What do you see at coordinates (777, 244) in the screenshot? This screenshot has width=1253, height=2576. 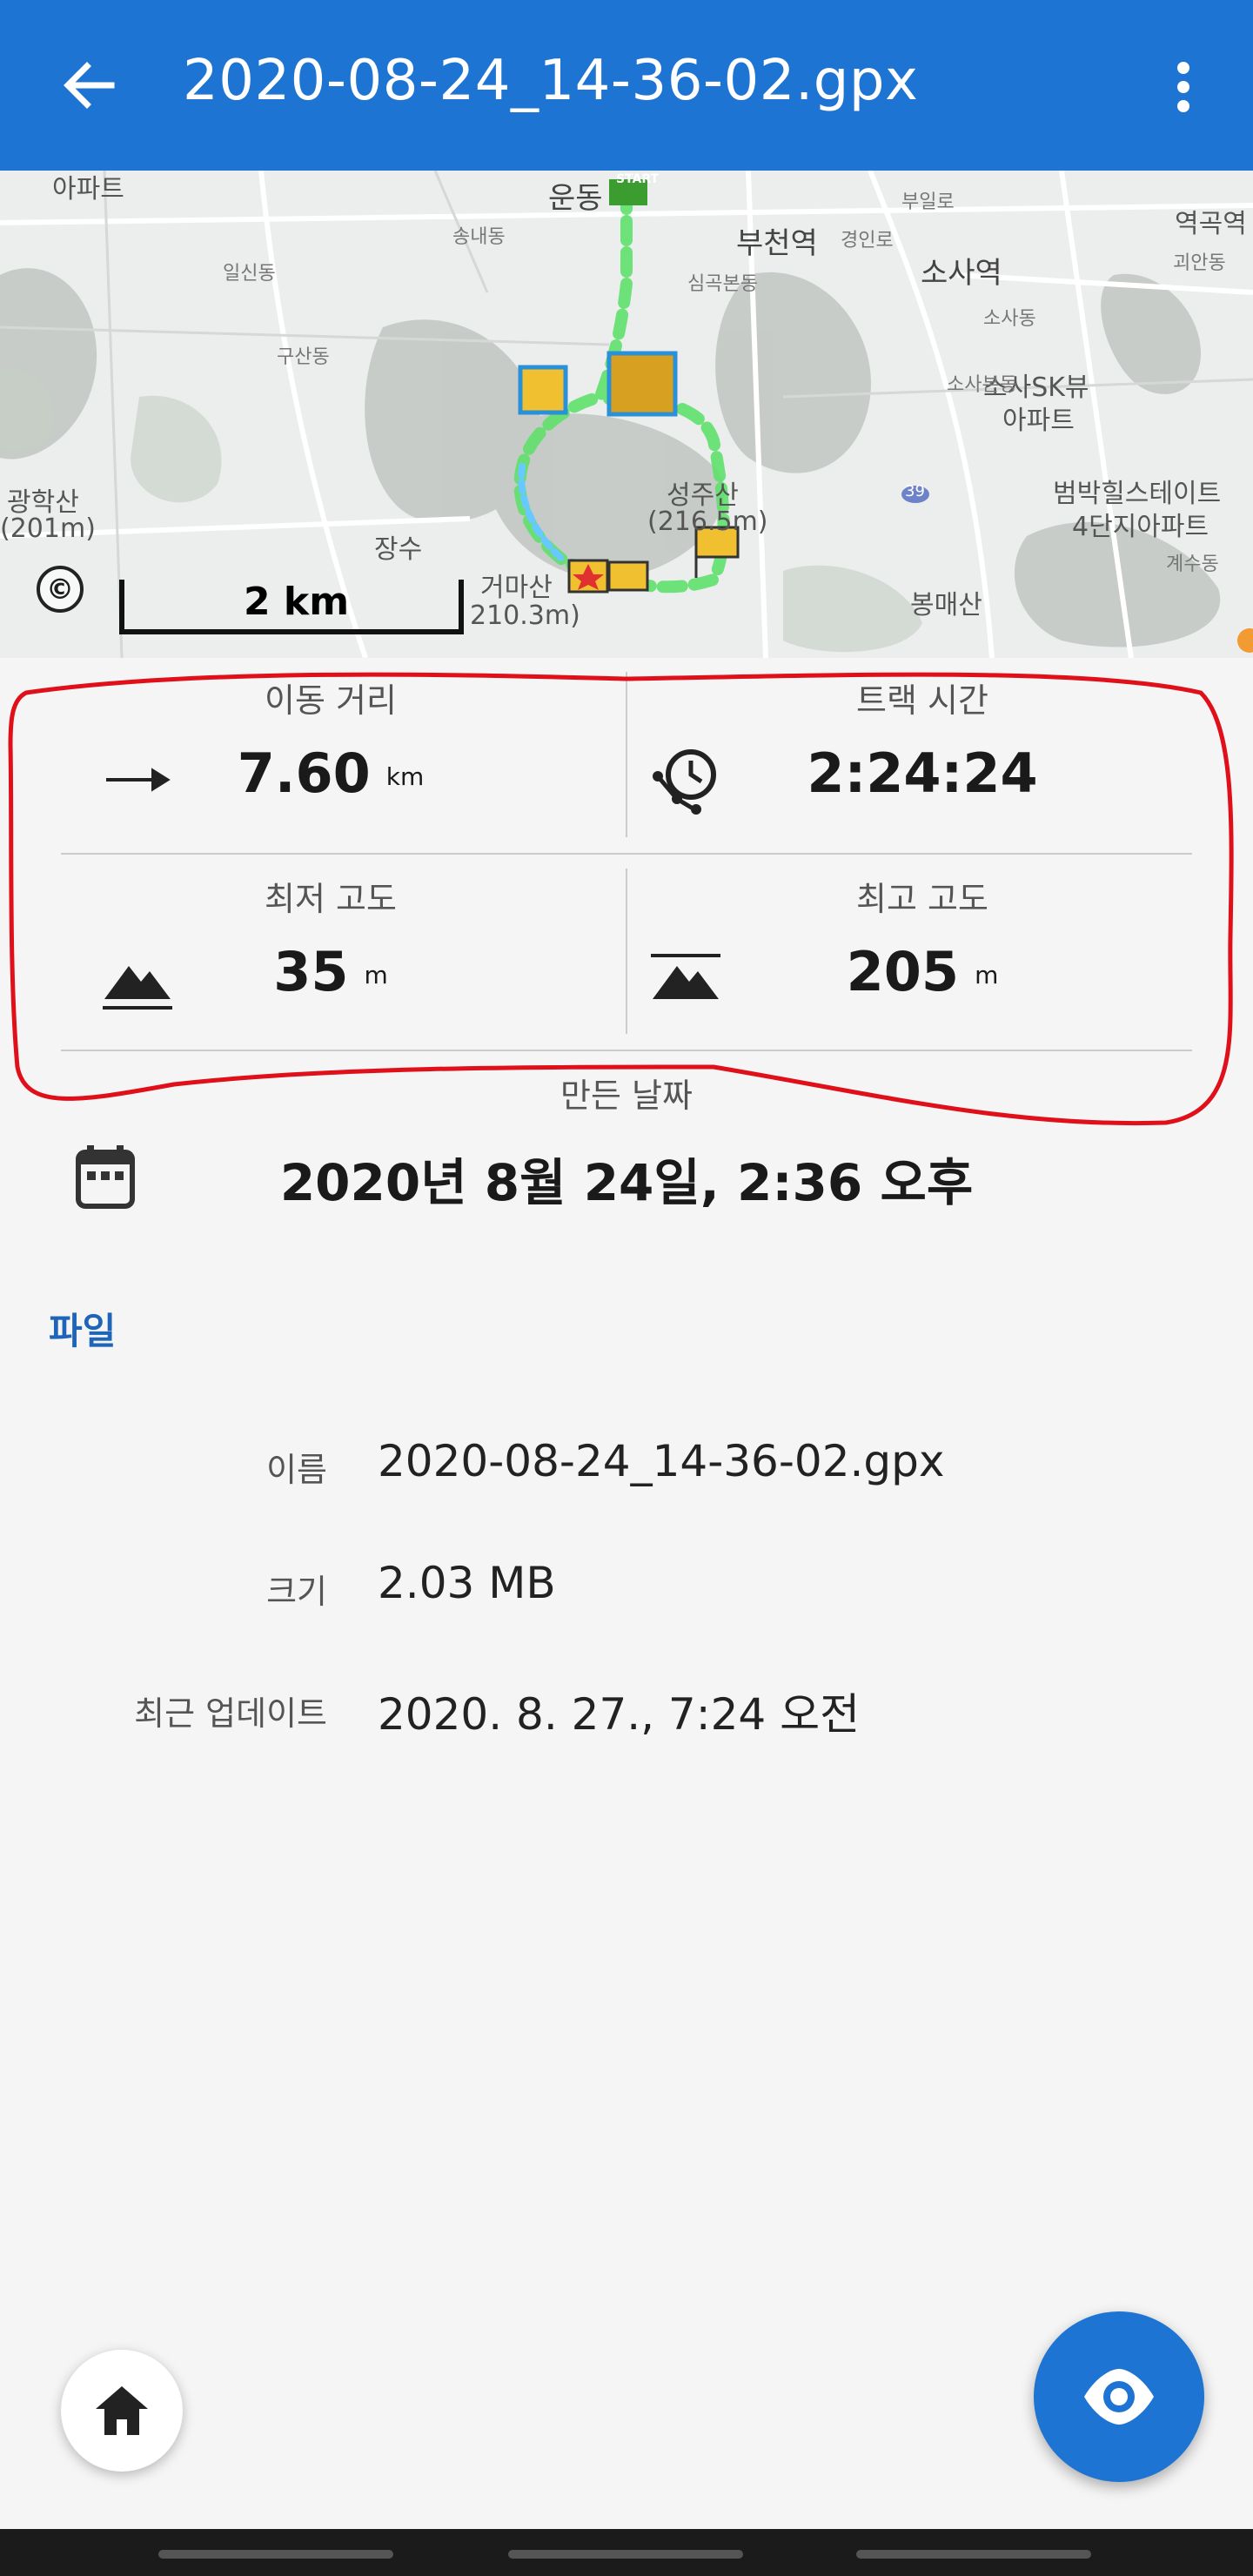 I see `map-label: 부천역` at bounding box center [777, 244].